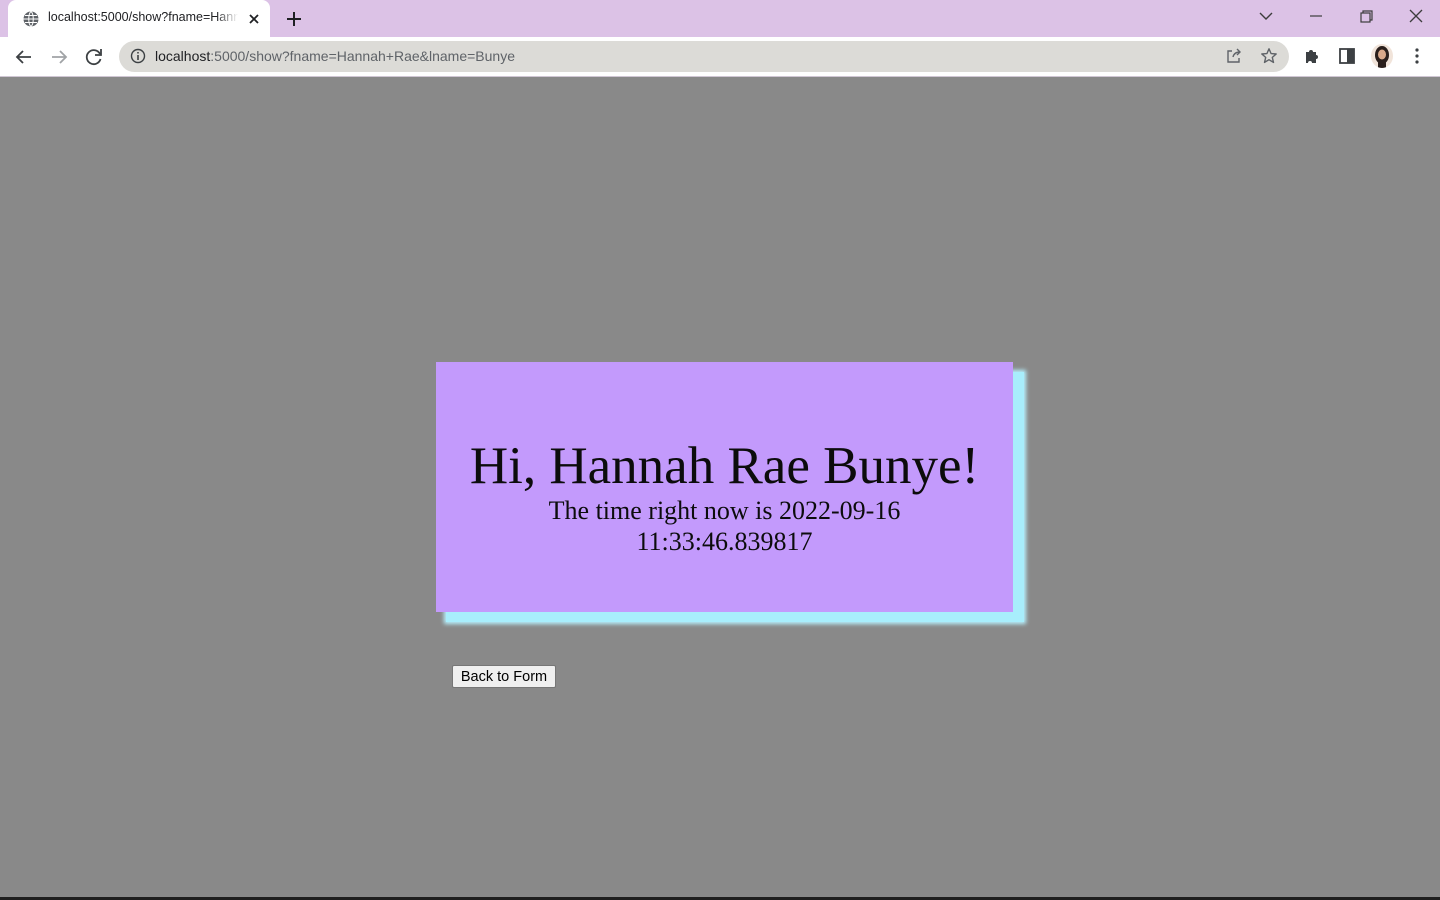 This screenshot has height=900, width=1440. Describe the element at coordinates (294, 19) in the screenshot. I see `plus-icon` at that location.